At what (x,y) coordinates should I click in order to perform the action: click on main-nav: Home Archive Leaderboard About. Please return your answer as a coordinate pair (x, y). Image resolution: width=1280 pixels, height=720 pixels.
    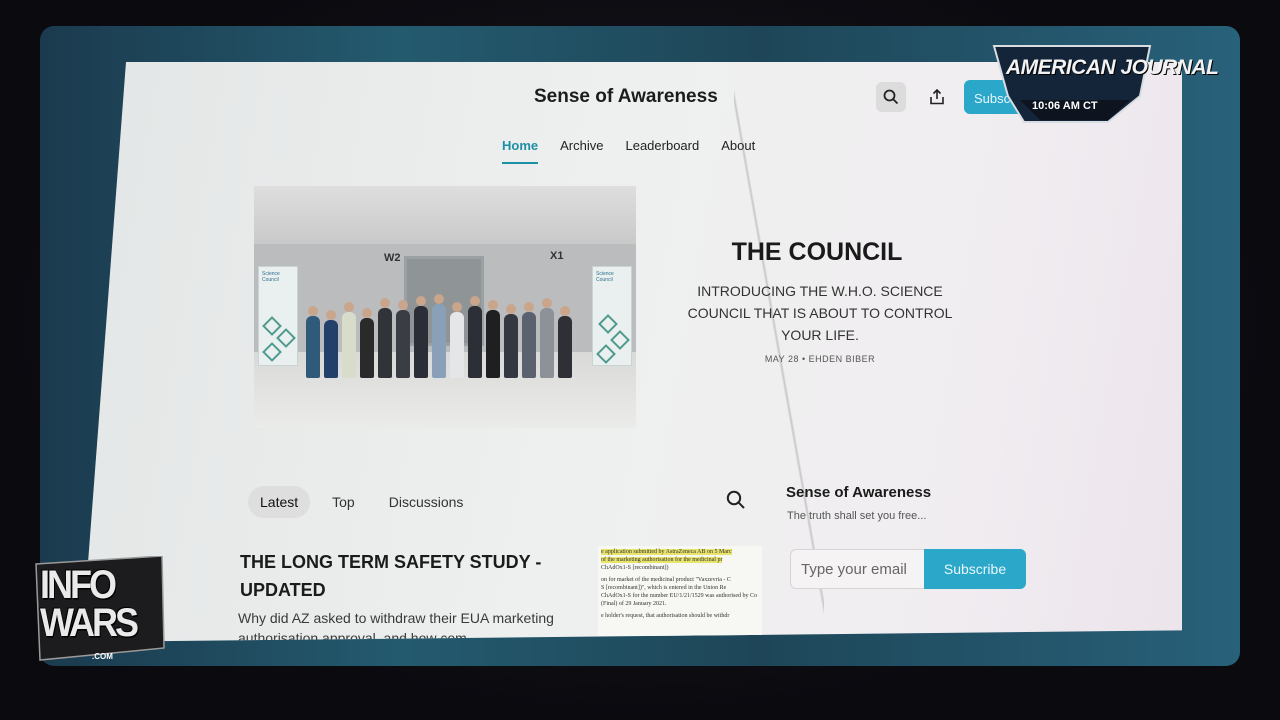
    Looking at the image, I should click on (628, 151).